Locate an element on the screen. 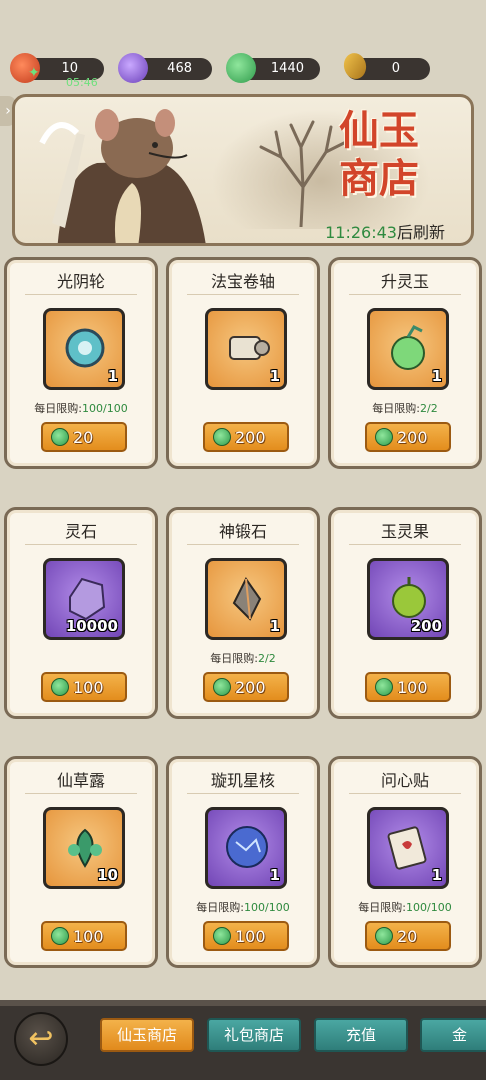 The height and width of the screenshot is (1080, 486). nav-divider is located at coordinates (243, 1003).